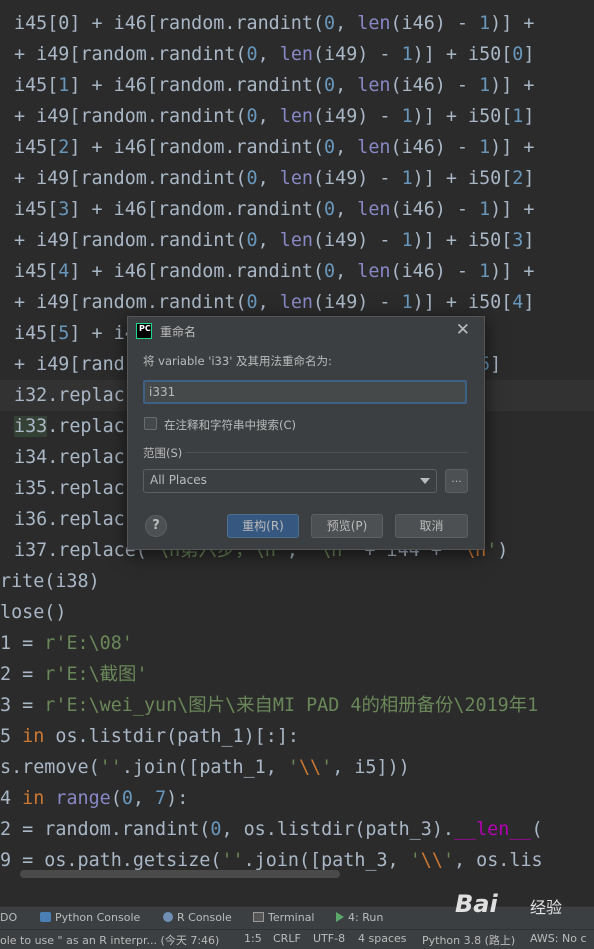 The height and width of the screenshot is (949, 594). Describe the element at coordinates (305, 392) in the screenshot. I see `new-name-input` at that location.